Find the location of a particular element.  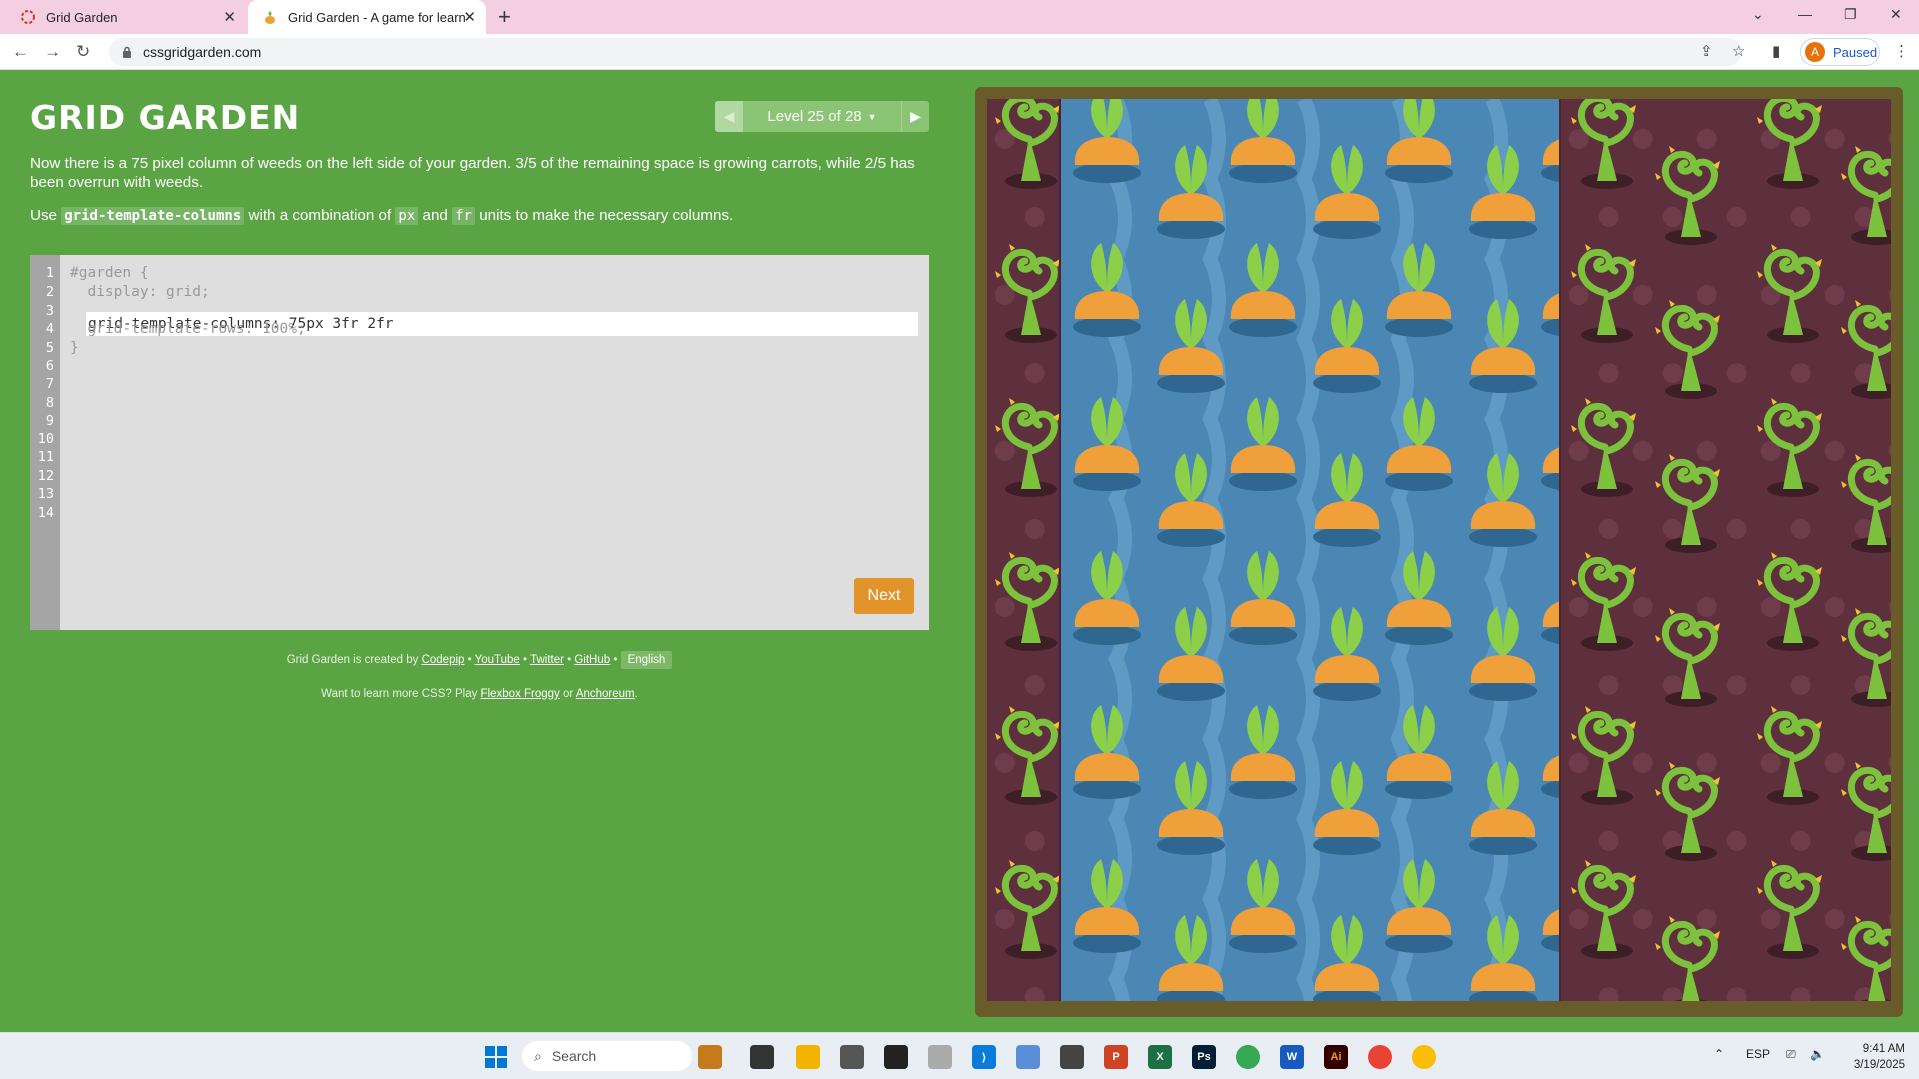

photoshop-icon: Ps is located at coordinates (1204, 1057).